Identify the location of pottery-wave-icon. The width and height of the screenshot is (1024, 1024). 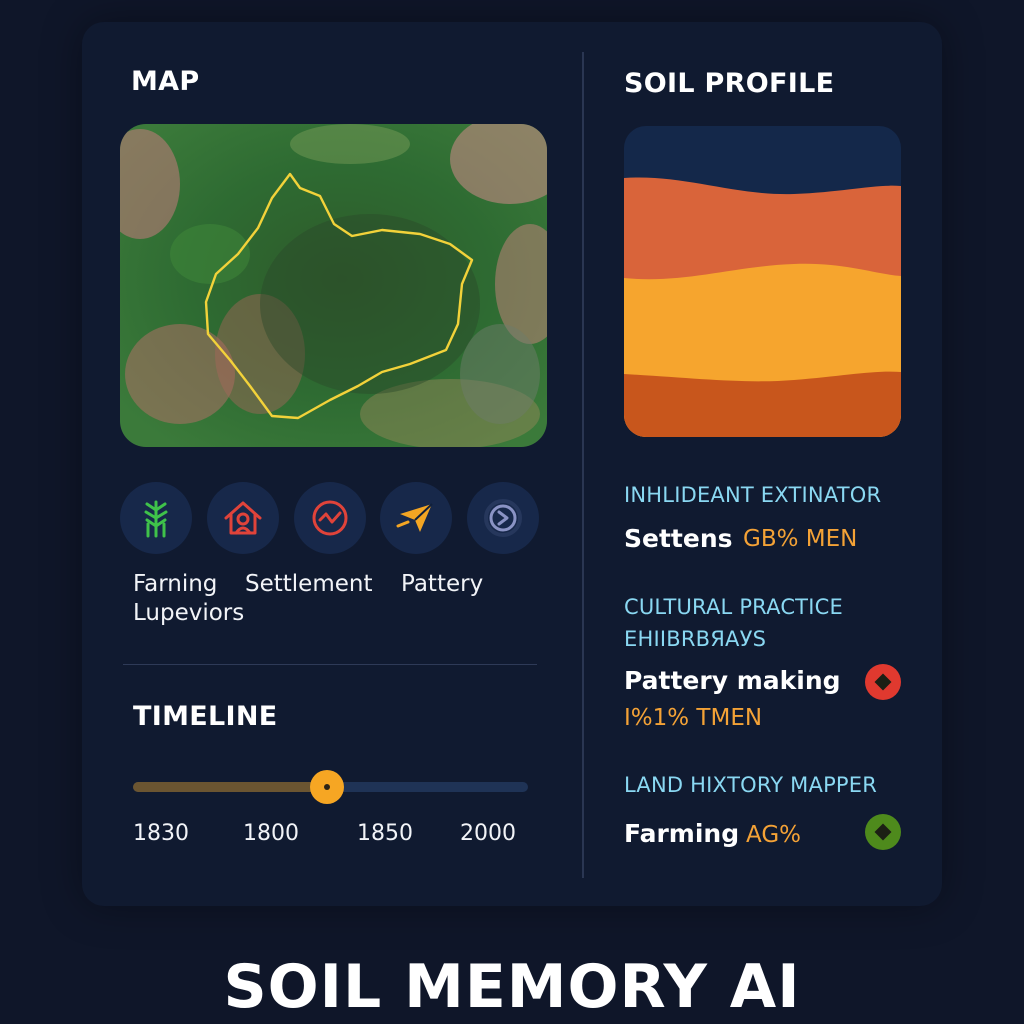
(330, 518).